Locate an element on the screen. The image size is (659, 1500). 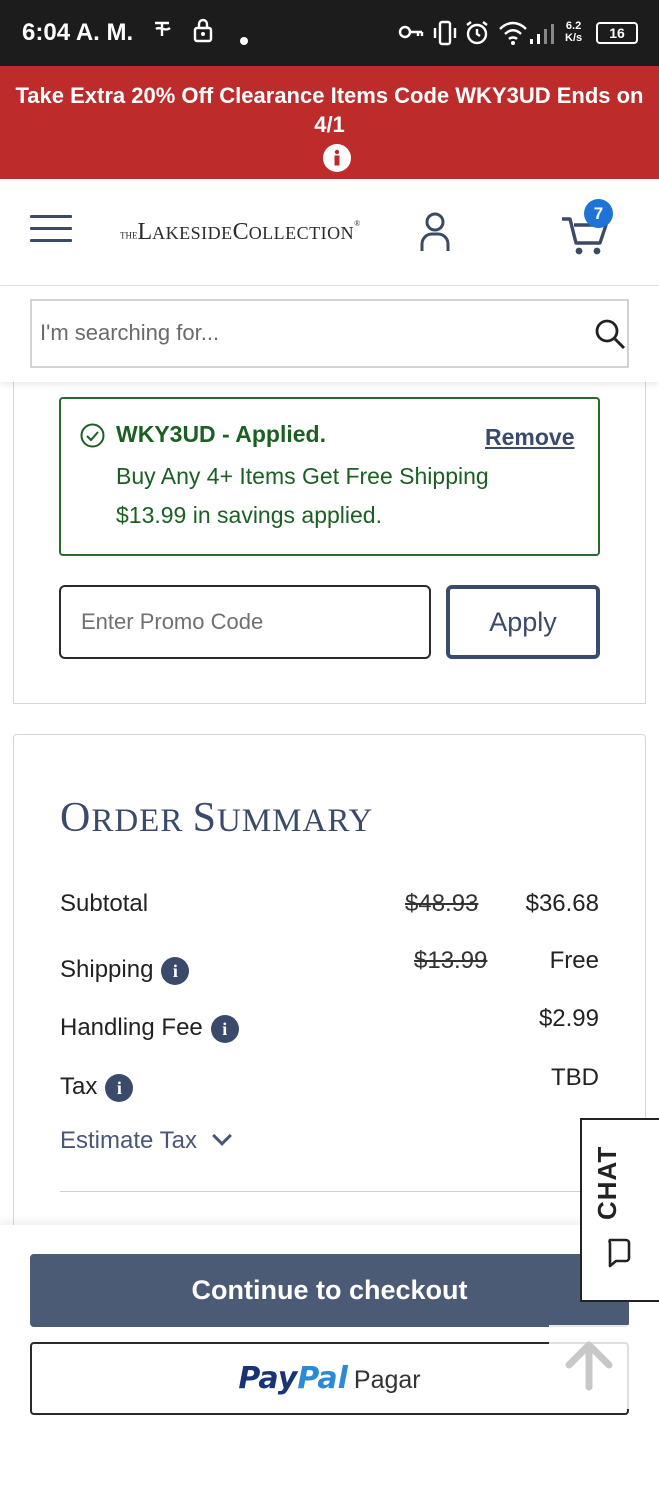
arrow-up-icon is located at coordinates (589, 1366).